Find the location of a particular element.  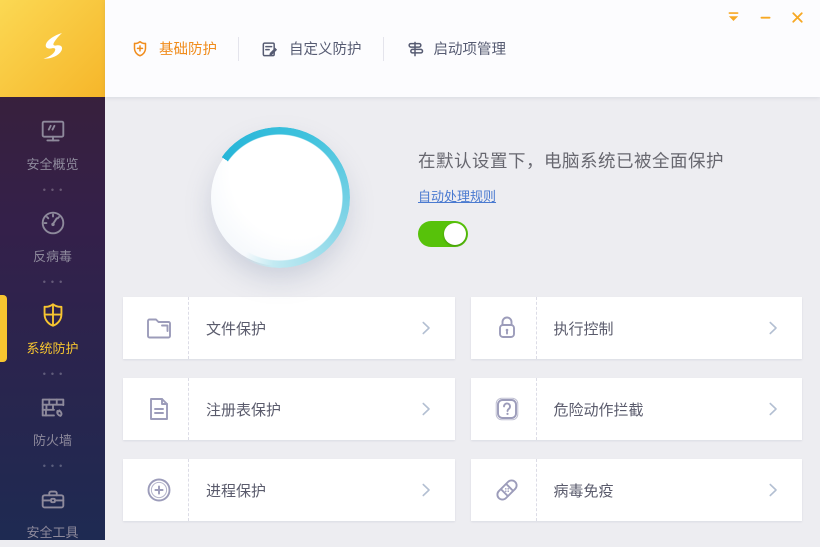

card-process-protection: 进程保护 is located at coordinates (289, 490).